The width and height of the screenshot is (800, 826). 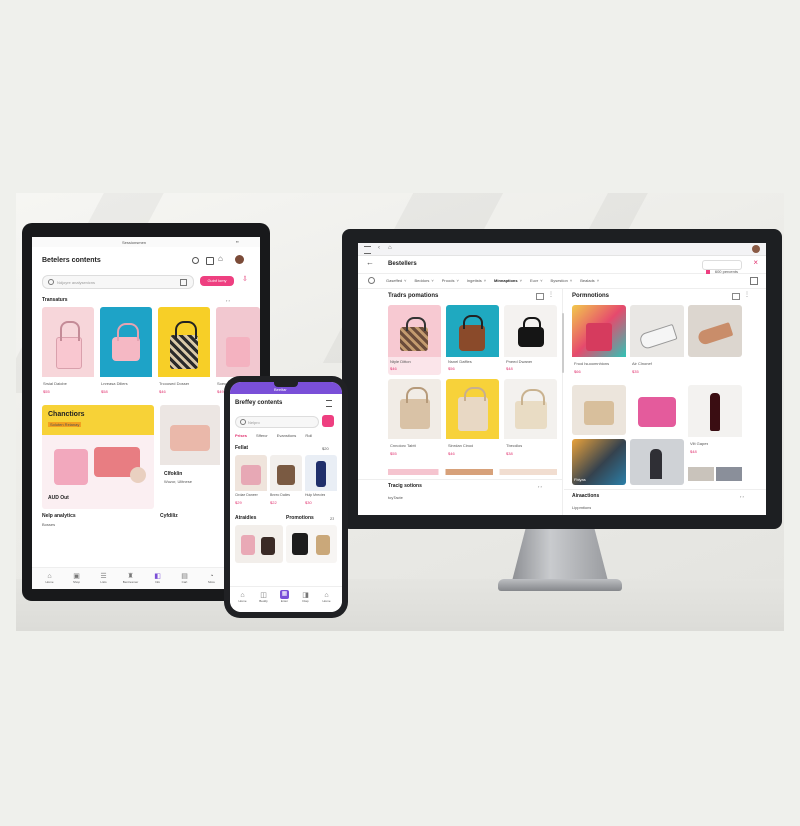 What do you see at coordinates (277, 422) in the screenshot?
I see `search-input: Nelpro` at bounding box center [277, 422].